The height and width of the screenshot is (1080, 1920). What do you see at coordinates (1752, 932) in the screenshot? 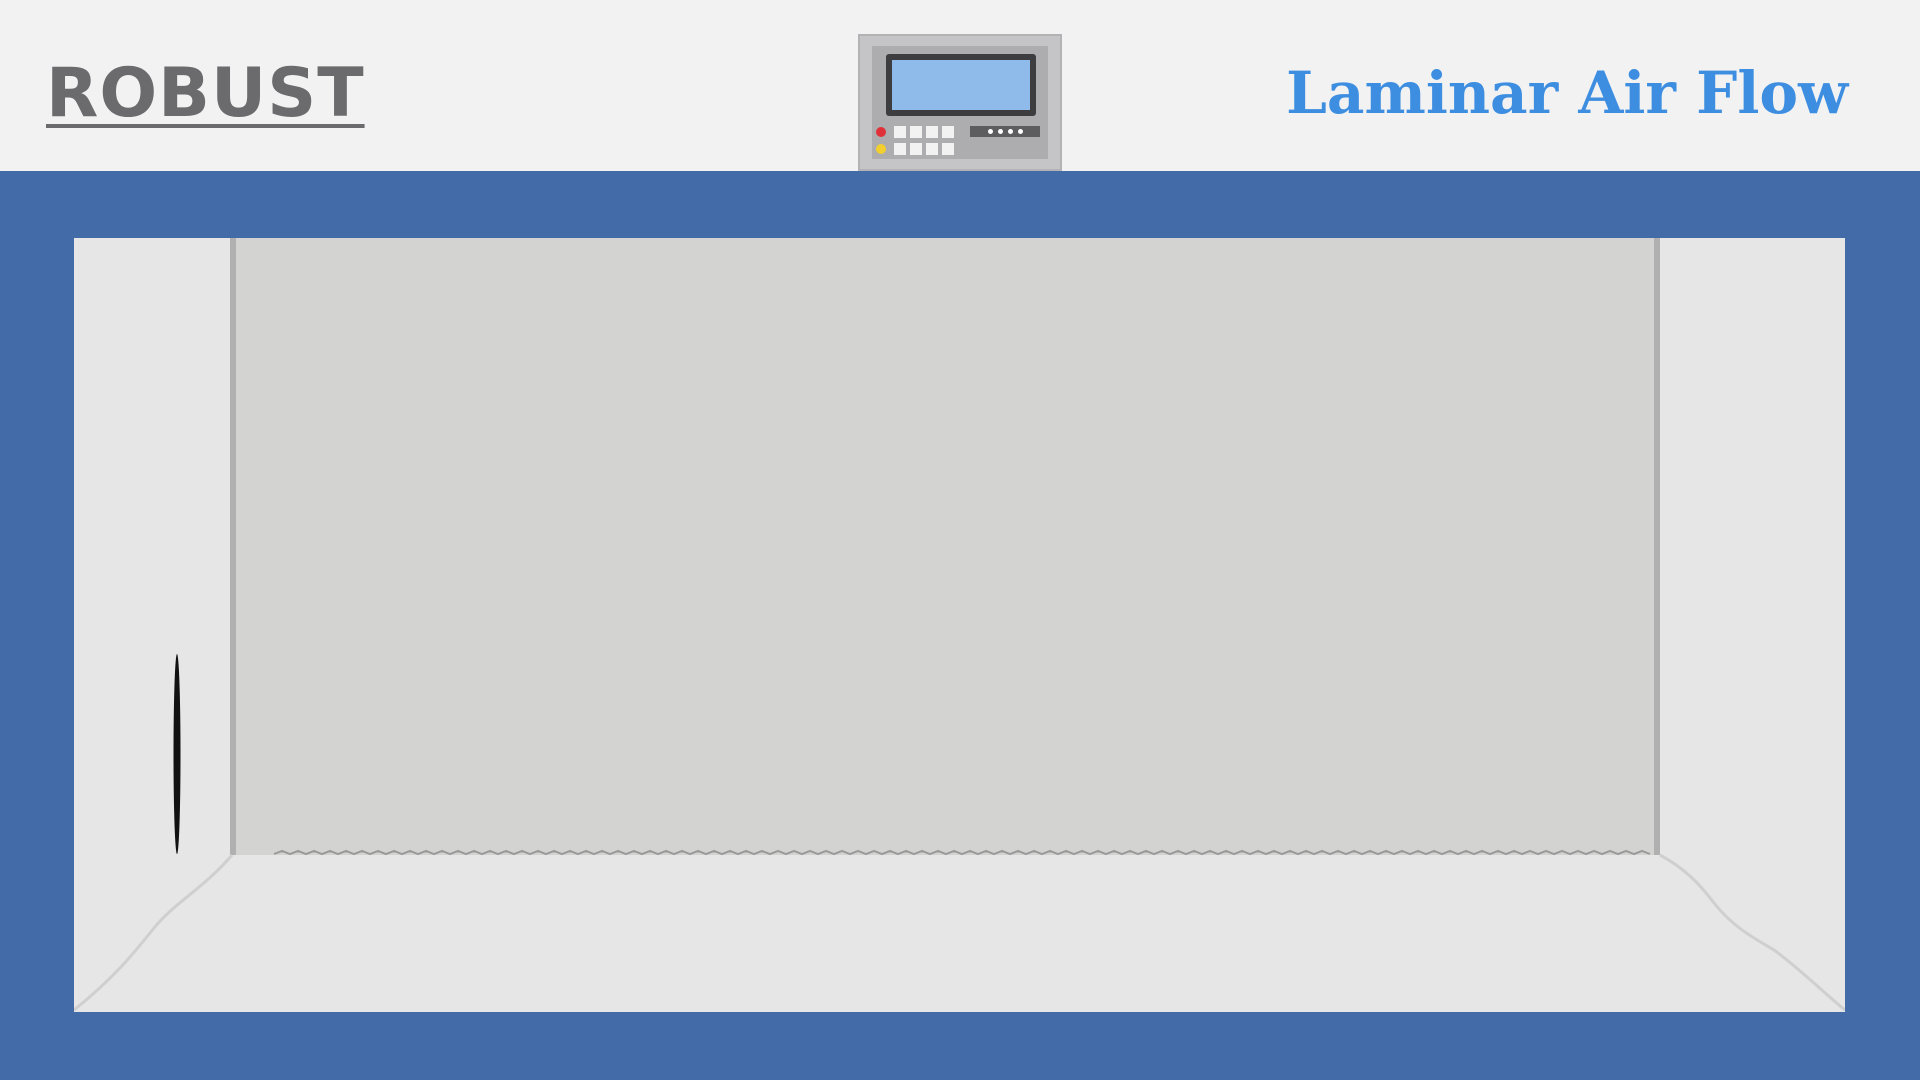
I see `right-floor-edge` at bounding box center [1752, 932].